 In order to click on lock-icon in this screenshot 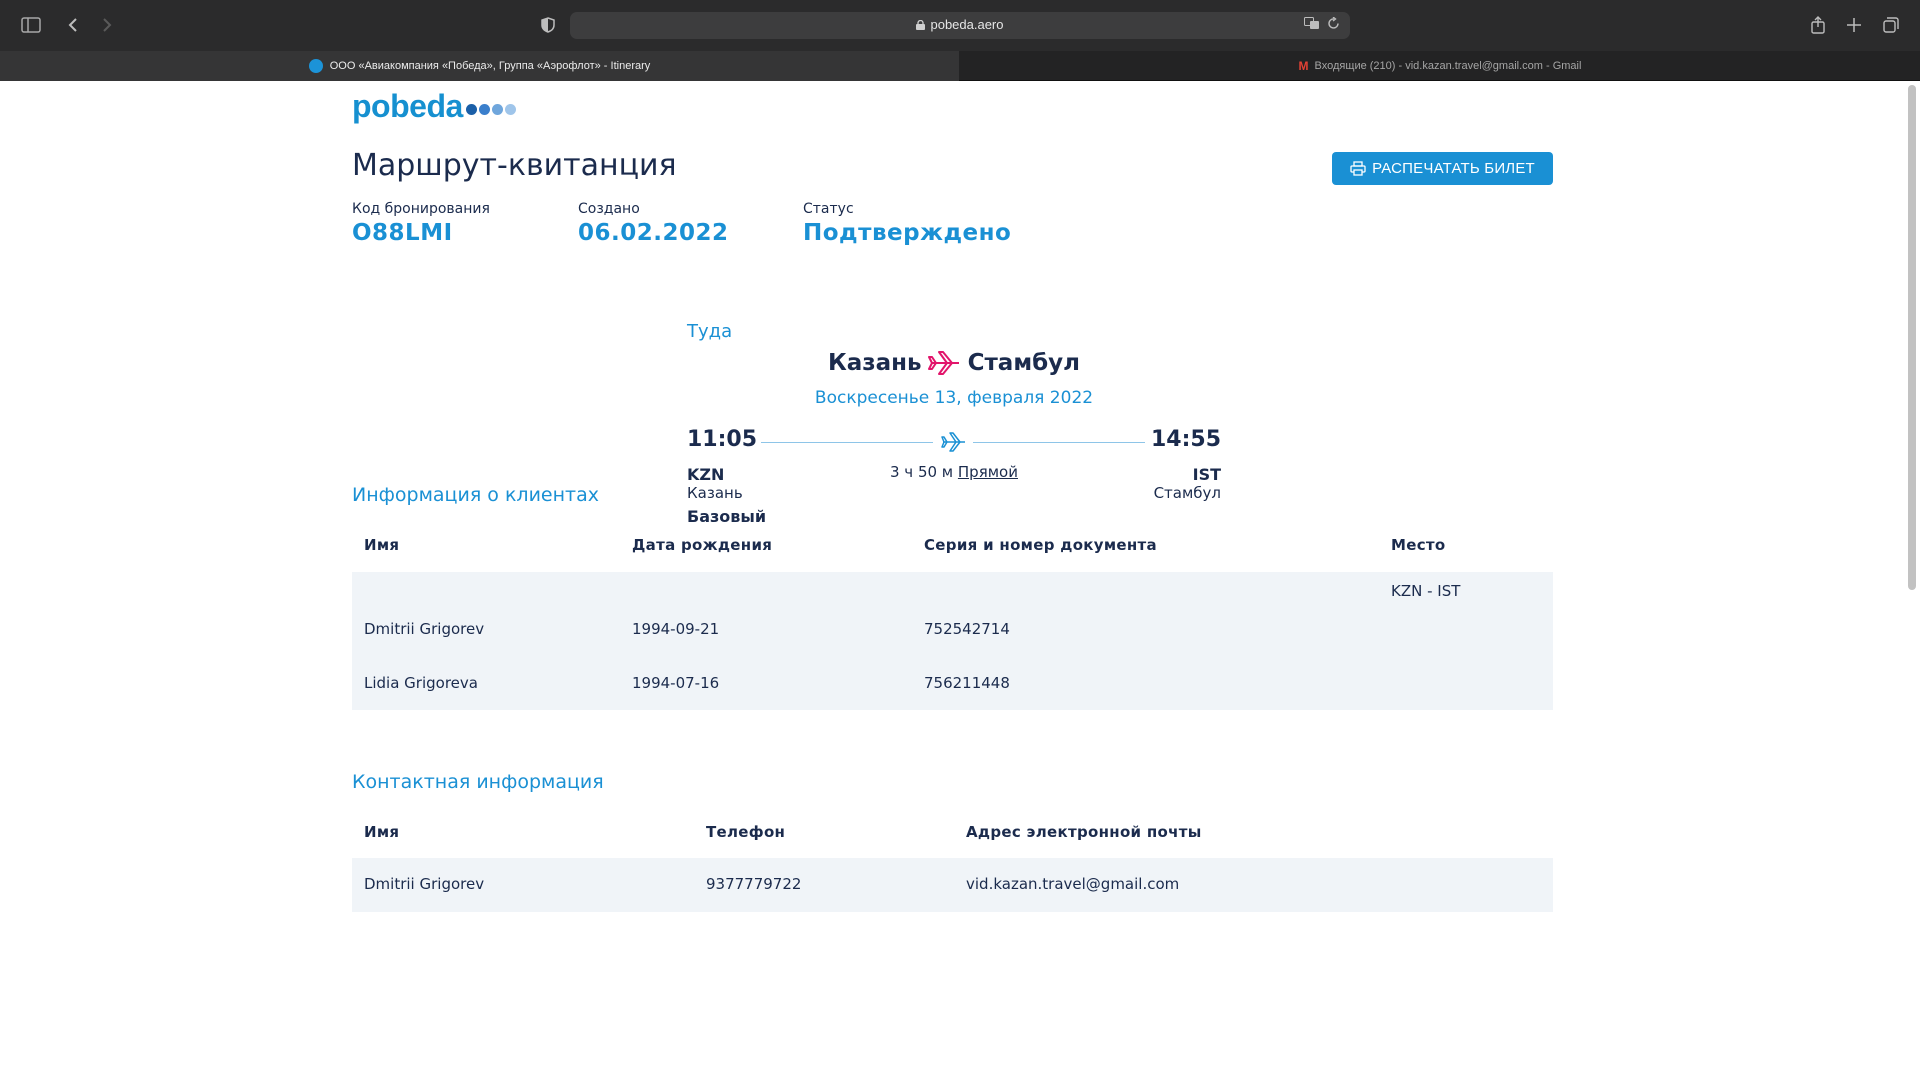, I will do `click(921, 25)`.